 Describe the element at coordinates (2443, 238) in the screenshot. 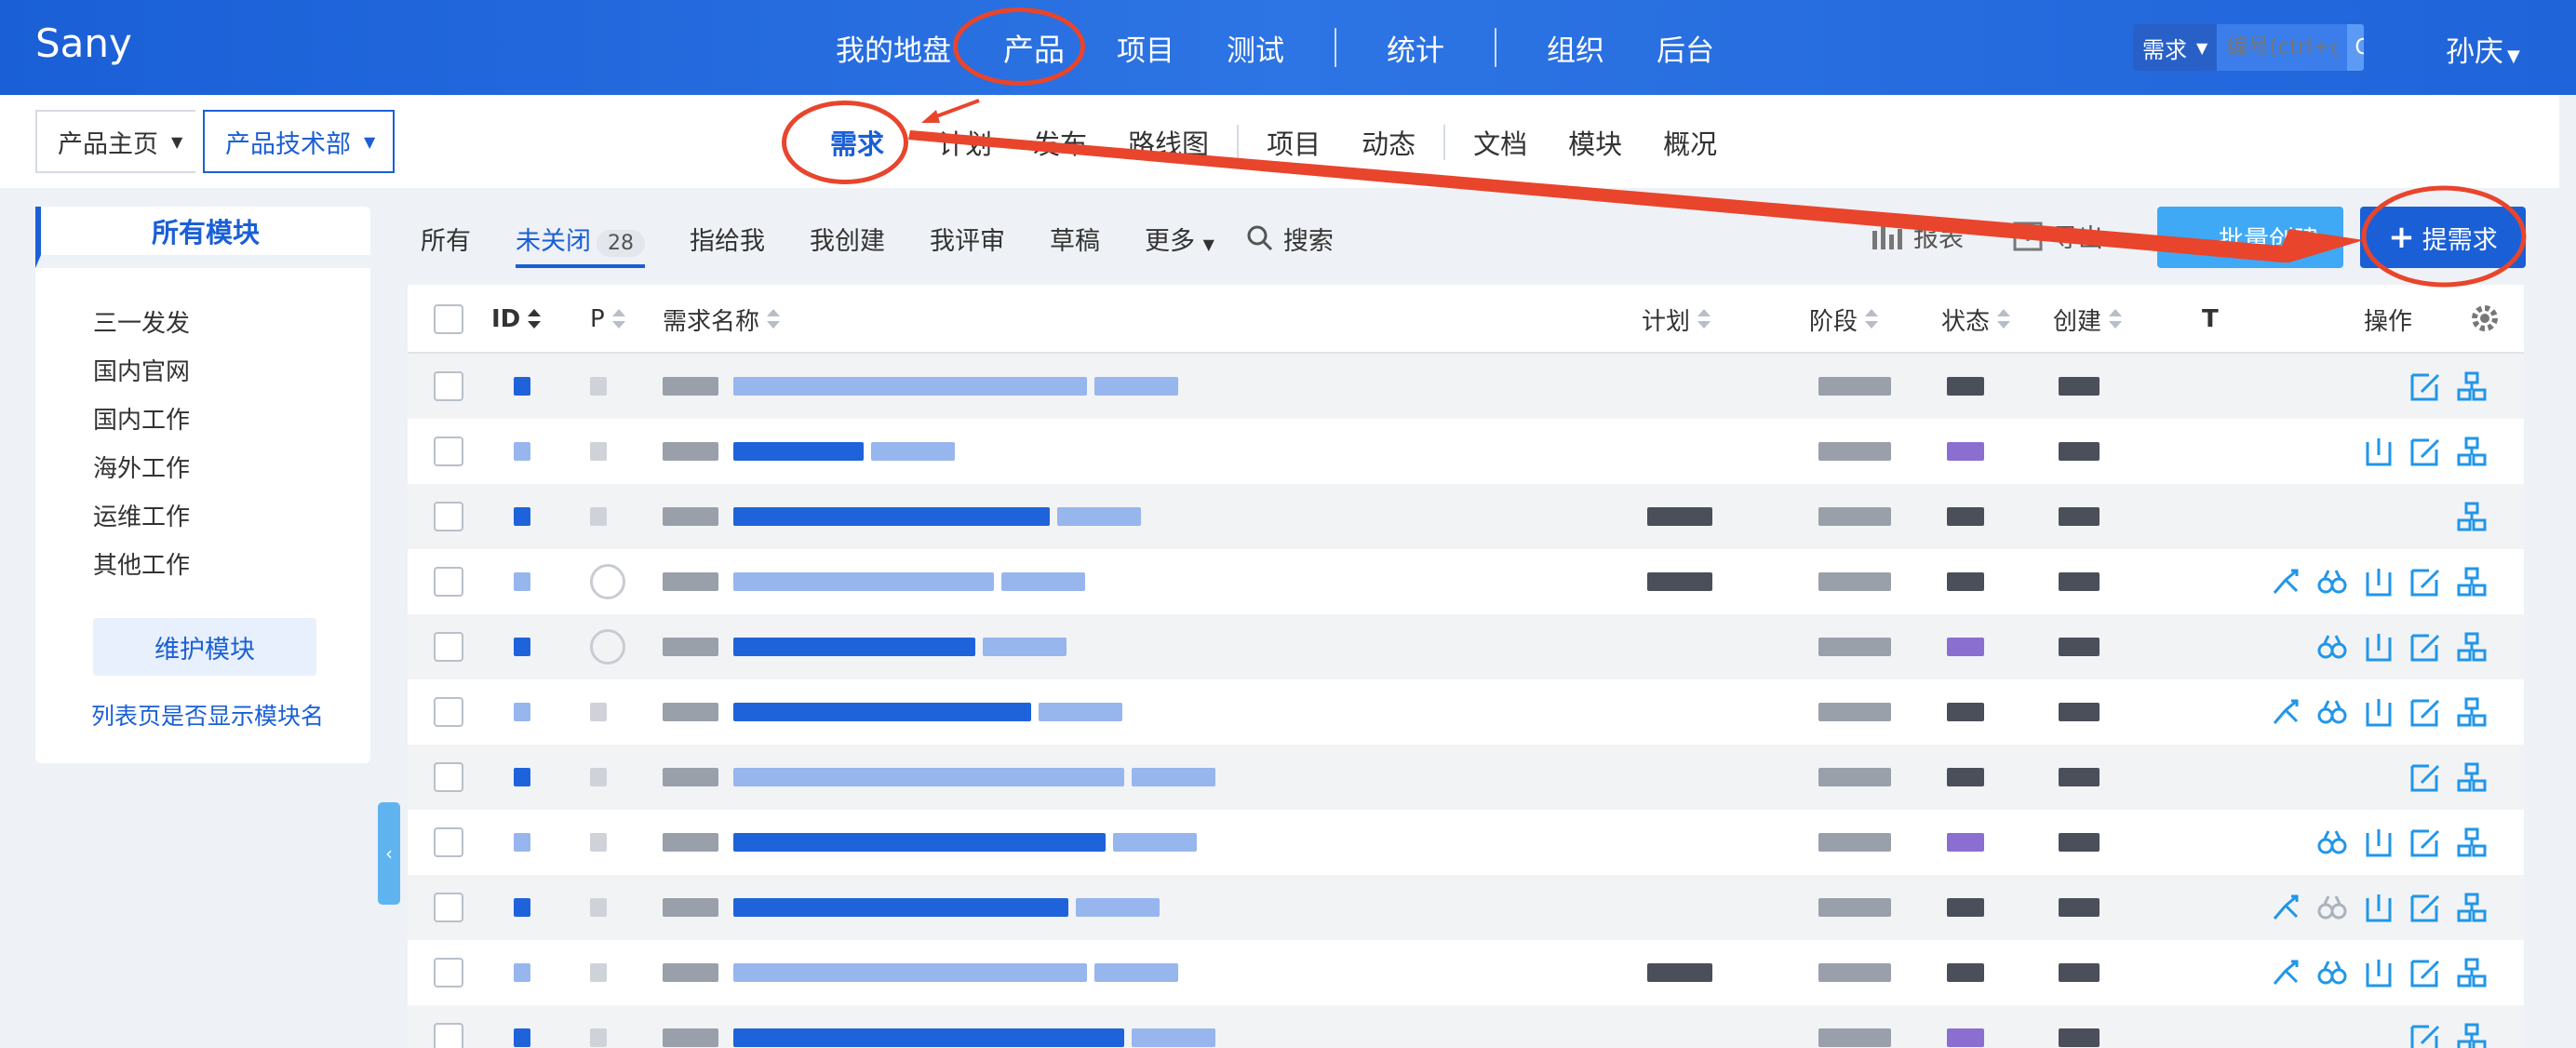

I see `add-story-button: + 提需求` at that location.